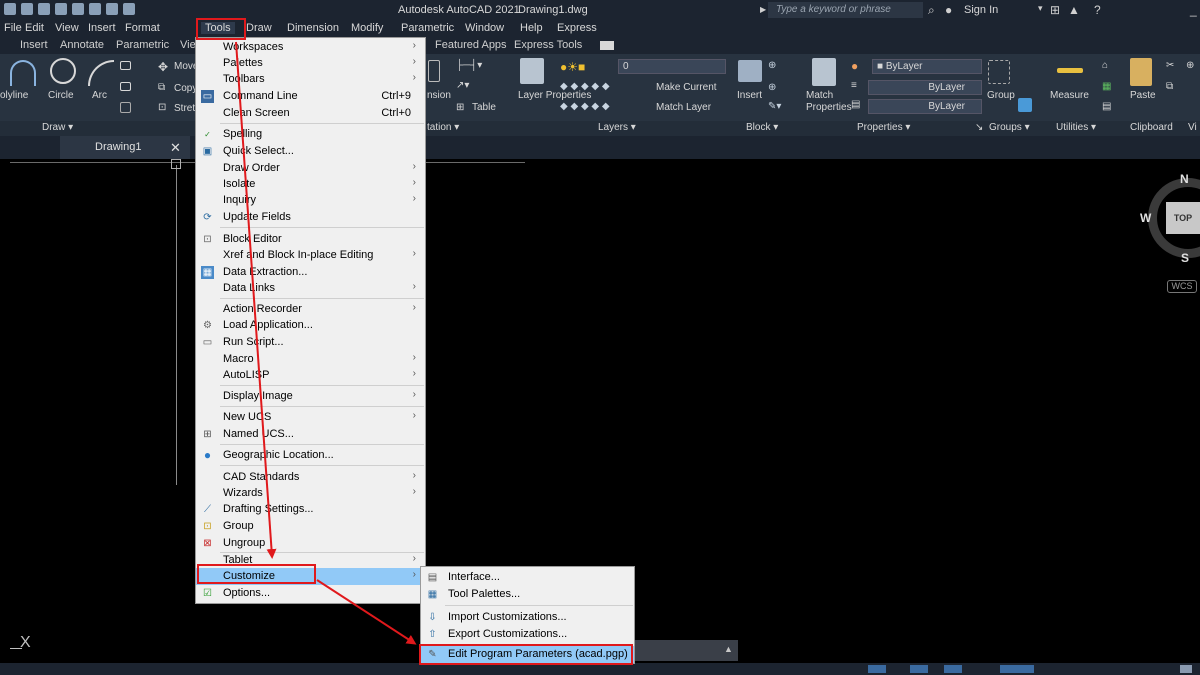  Describe the element at coordinates (1070, 70) in the screenshot. I see `measure-icon` at that location.